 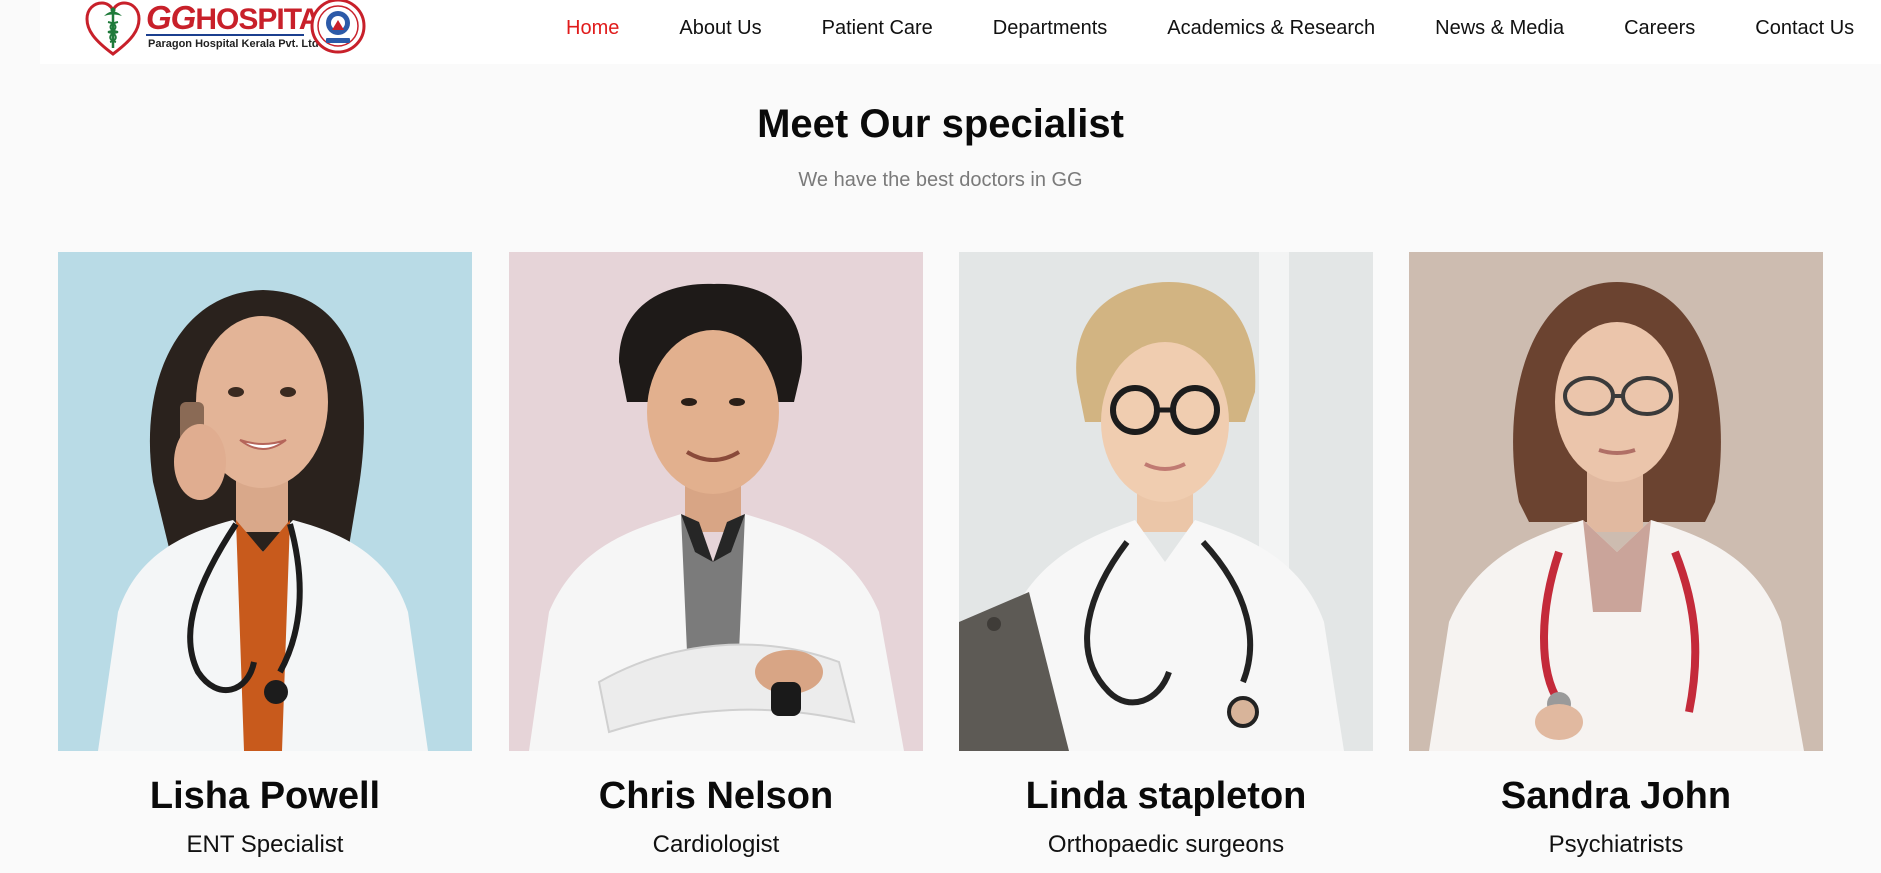 I want to click on nav-home: Home, so click(x=592, y=28).